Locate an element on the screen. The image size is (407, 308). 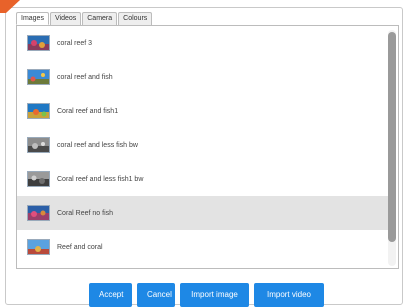
tab-bar: Images Videos Camera Colours is located at coordinates (84, 19).